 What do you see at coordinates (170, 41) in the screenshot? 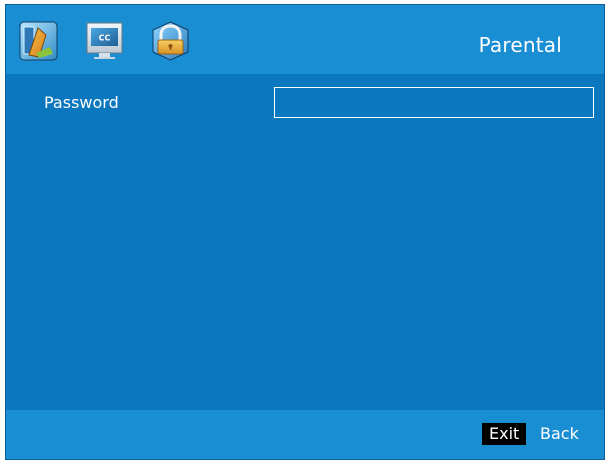
I see `parental-lock-icon` at bounding box center [170, 41].